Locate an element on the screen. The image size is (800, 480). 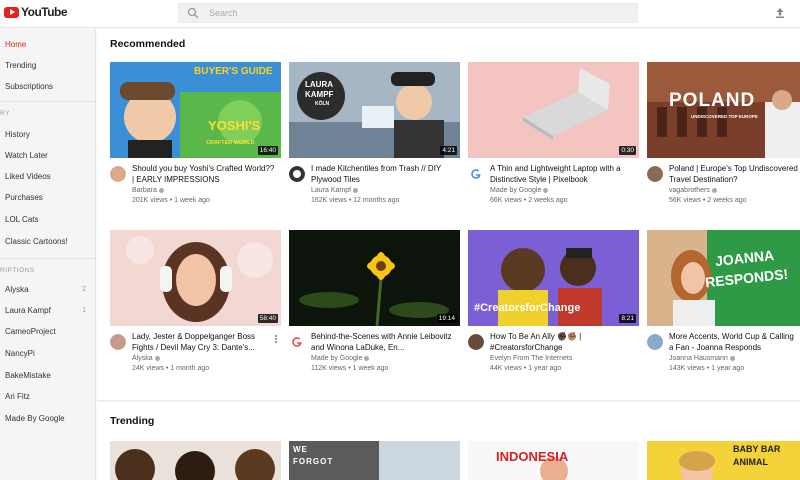
upload-icon is located at coordinates (780, 13).